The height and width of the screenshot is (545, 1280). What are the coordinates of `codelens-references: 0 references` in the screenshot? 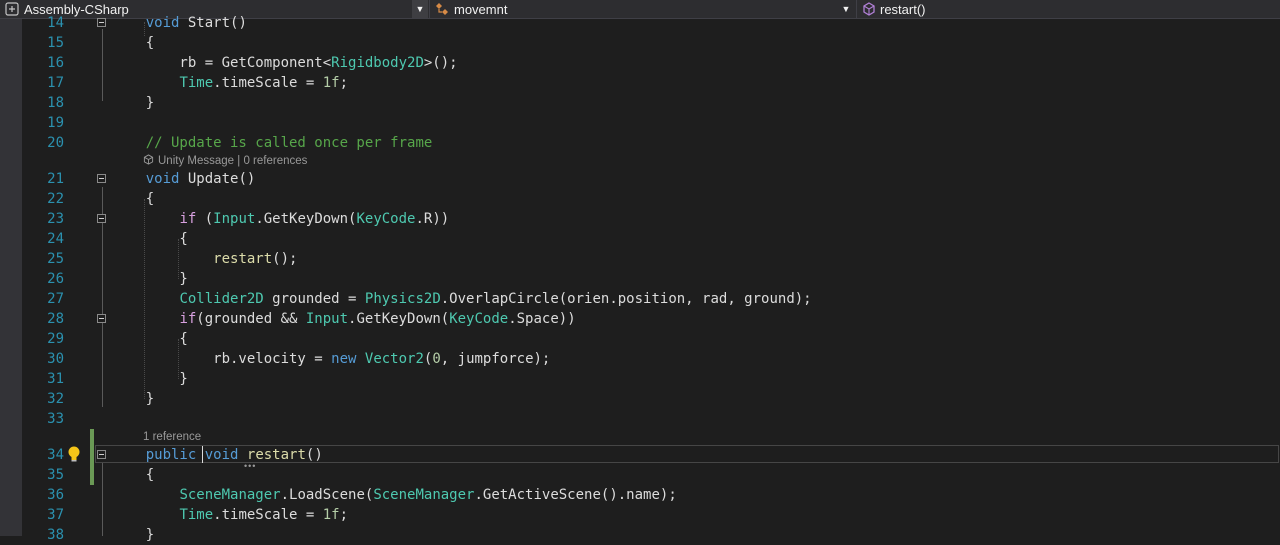 It's located at (275, 161).